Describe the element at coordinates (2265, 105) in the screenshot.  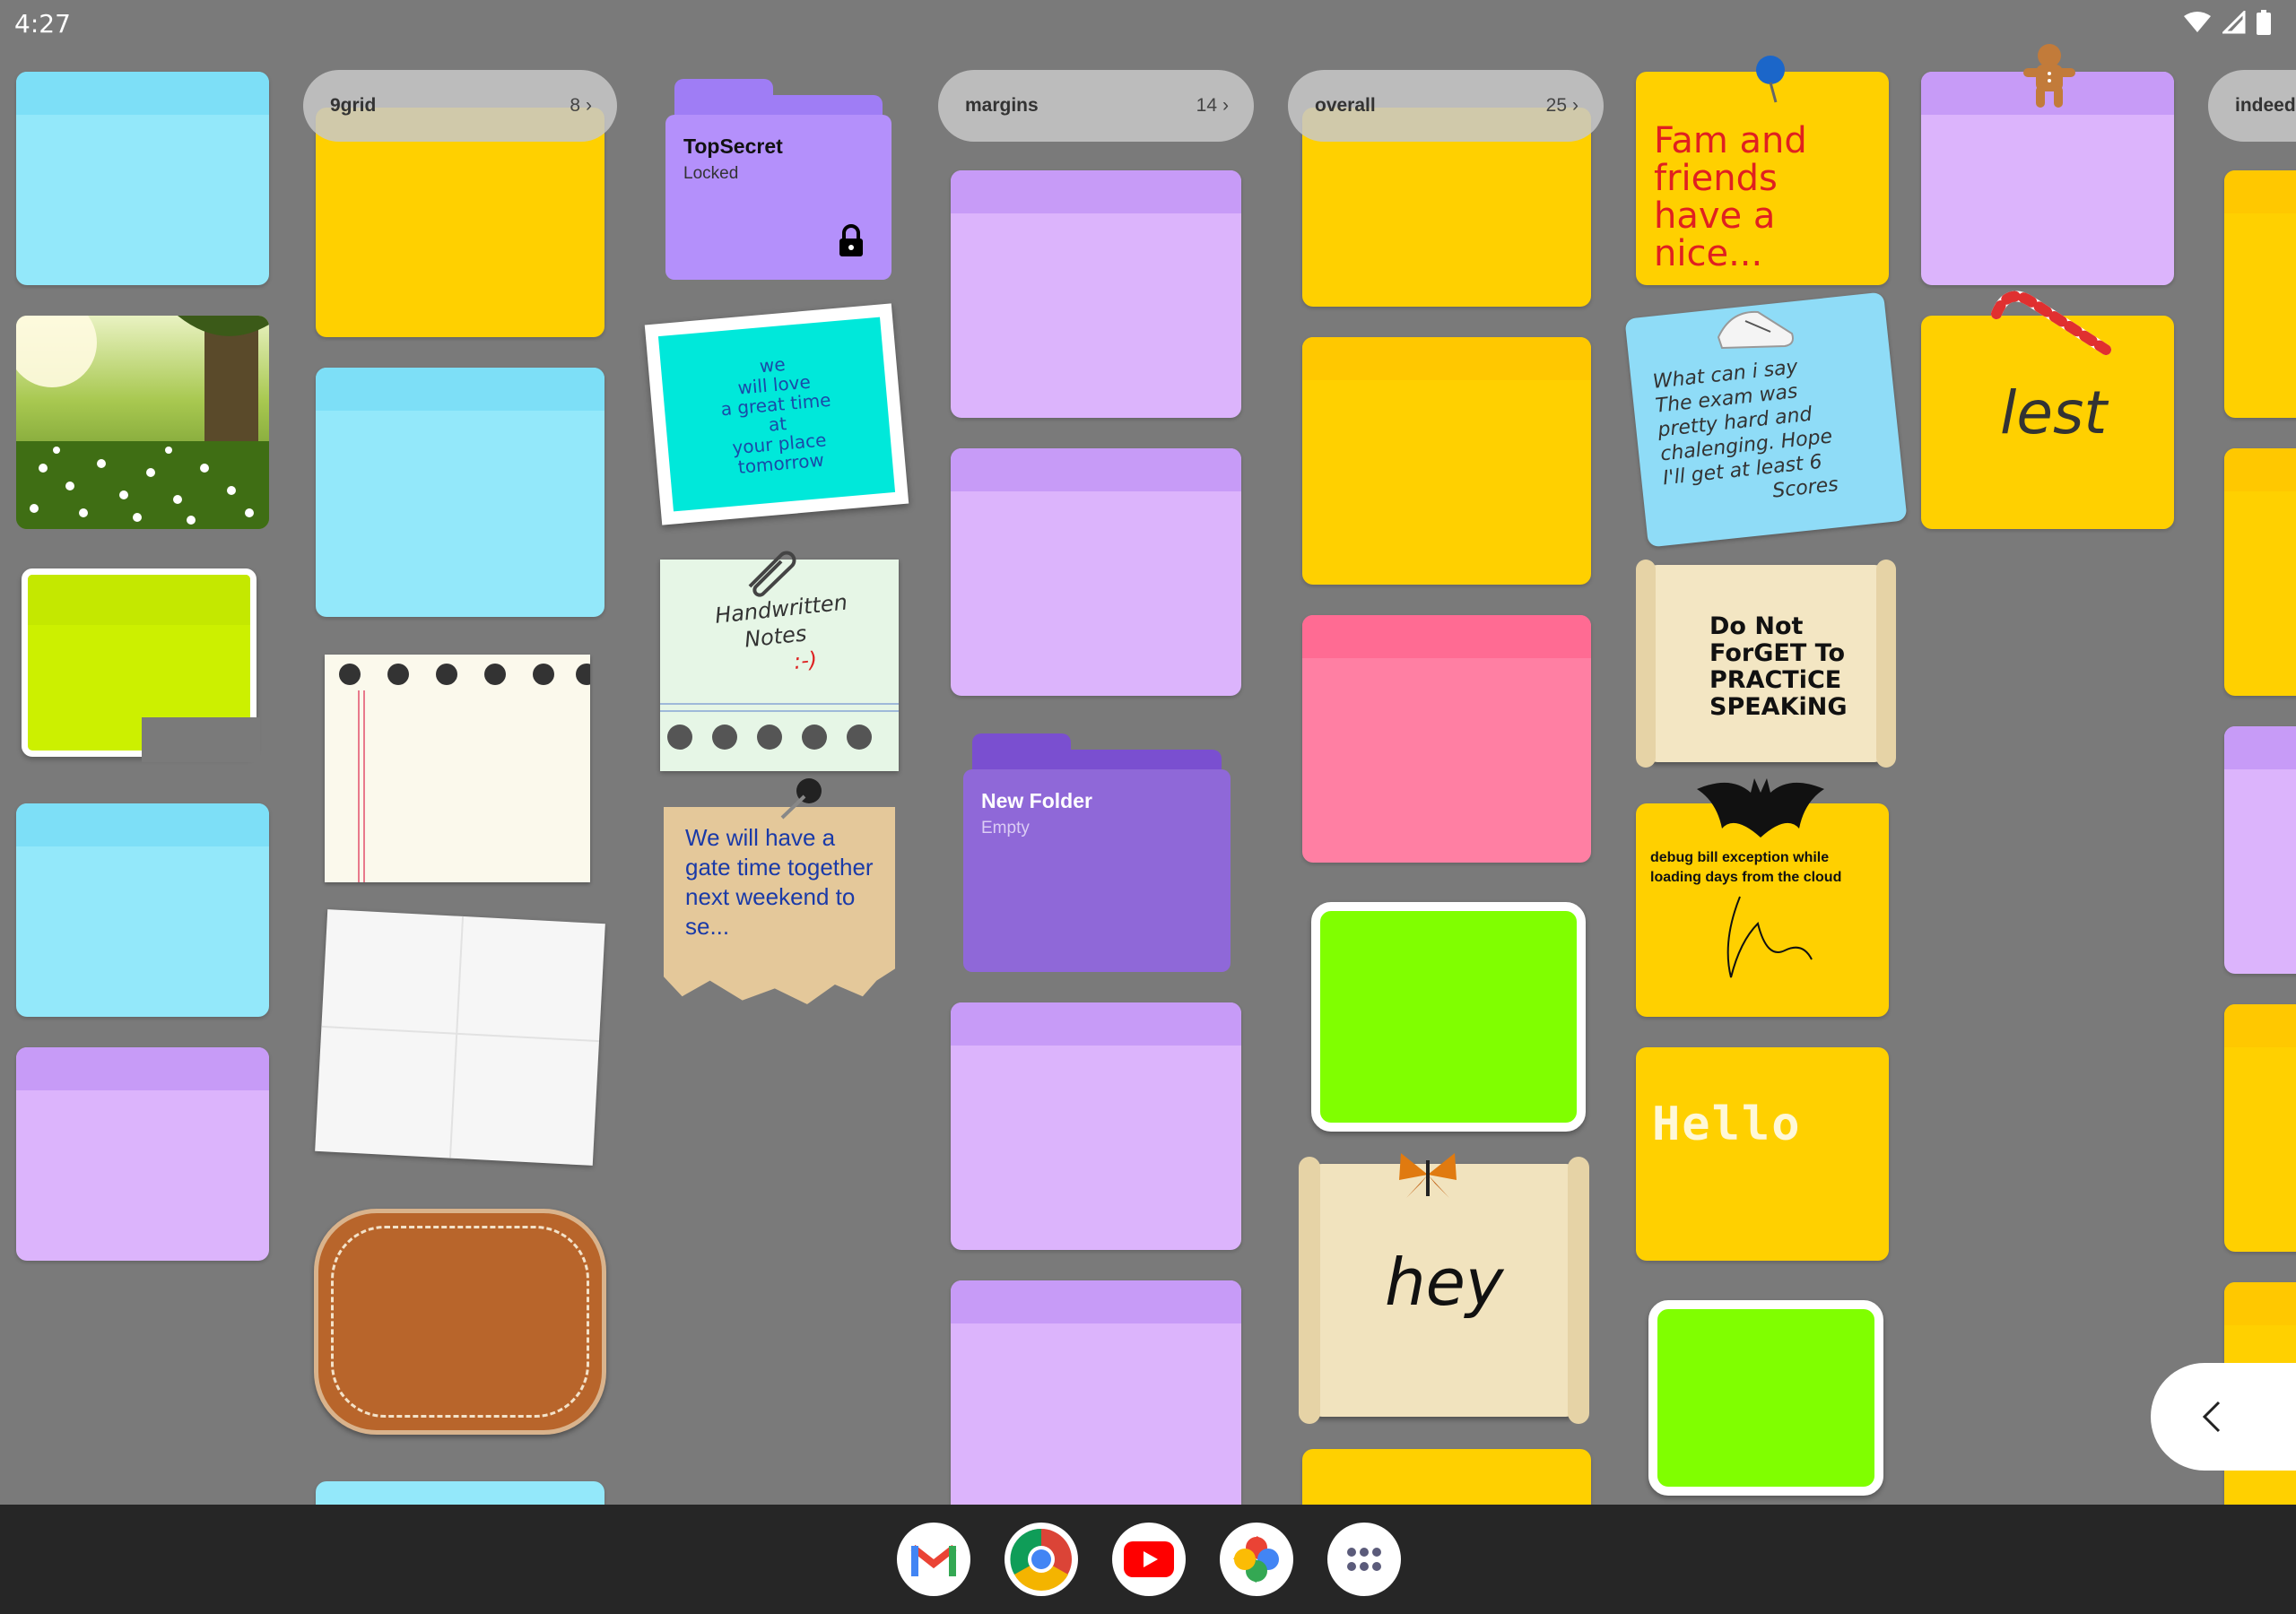
I see `folder-pill-label: indeed` at that location.